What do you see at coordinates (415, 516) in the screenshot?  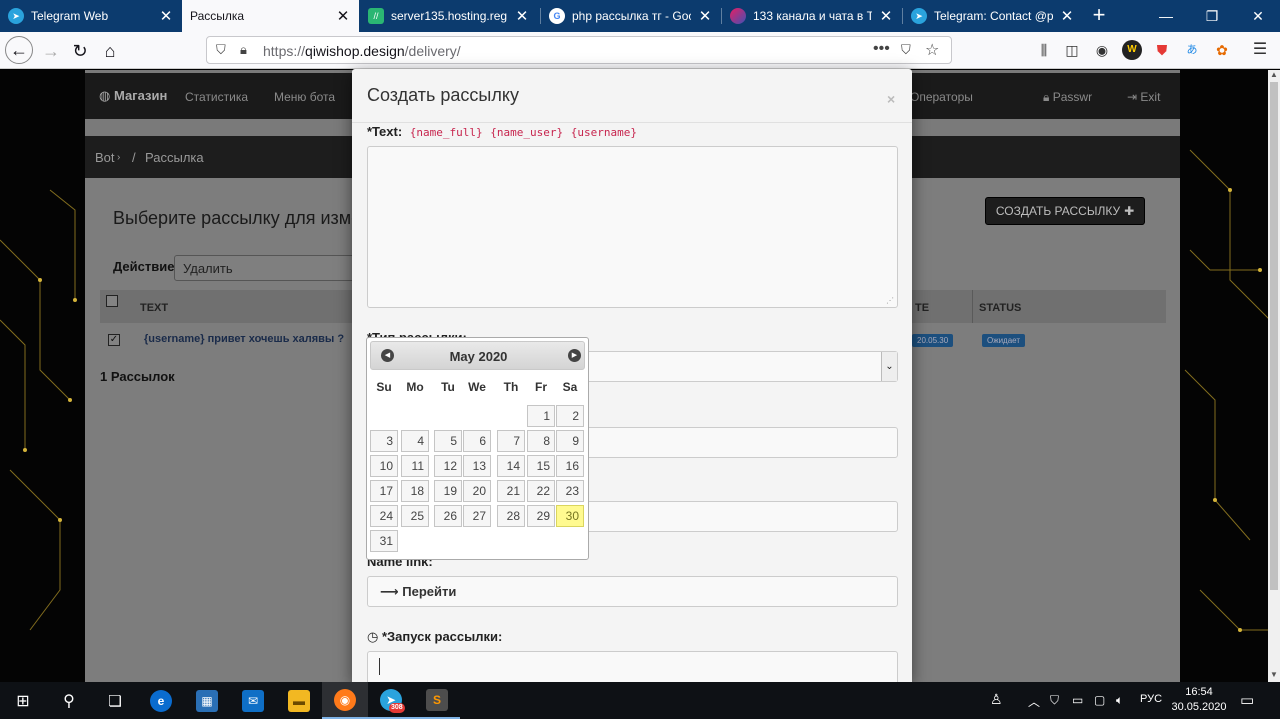 I see `calendar-day: 25` at bounding box center [415, 516].